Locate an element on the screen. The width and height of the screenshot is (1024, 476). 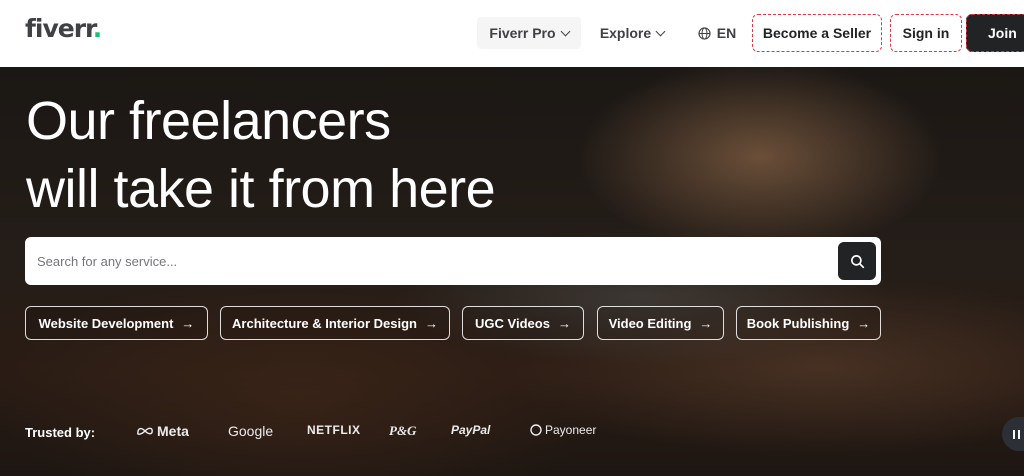
chip-label: Architecture & Interior Design is located at coordinates (324, 323).